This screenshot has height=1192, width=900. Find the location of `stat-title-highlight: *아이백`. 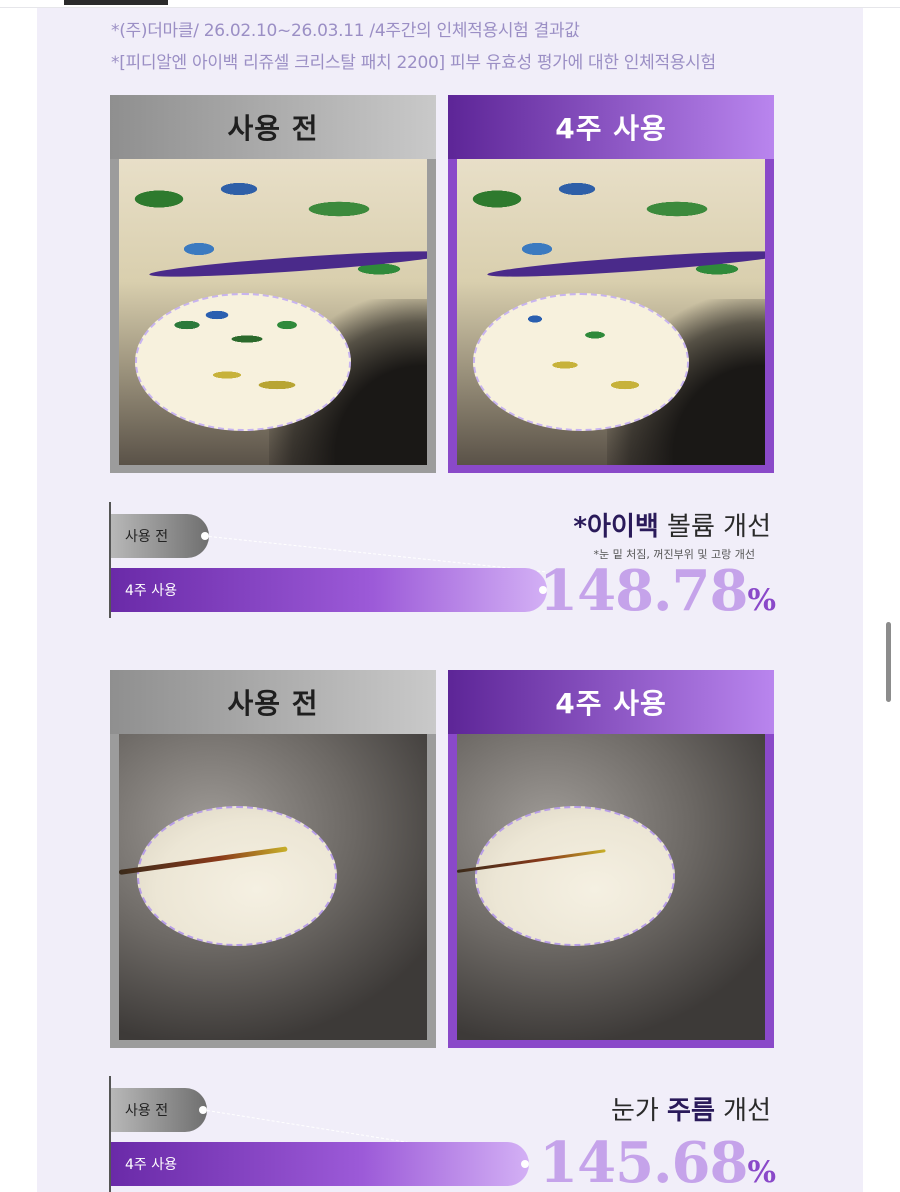

stat-title-highlight: *아이백 is located at coordinates (616, 527).